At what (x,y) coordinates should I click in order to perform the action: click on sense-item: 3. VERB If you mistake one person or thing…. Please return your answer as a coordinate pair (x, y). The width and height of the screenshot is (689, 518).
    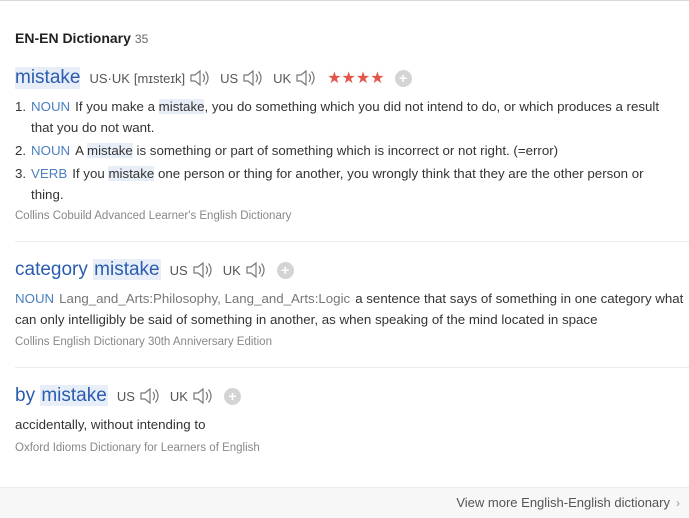
    Looking at the image, I should click on (329, 184).